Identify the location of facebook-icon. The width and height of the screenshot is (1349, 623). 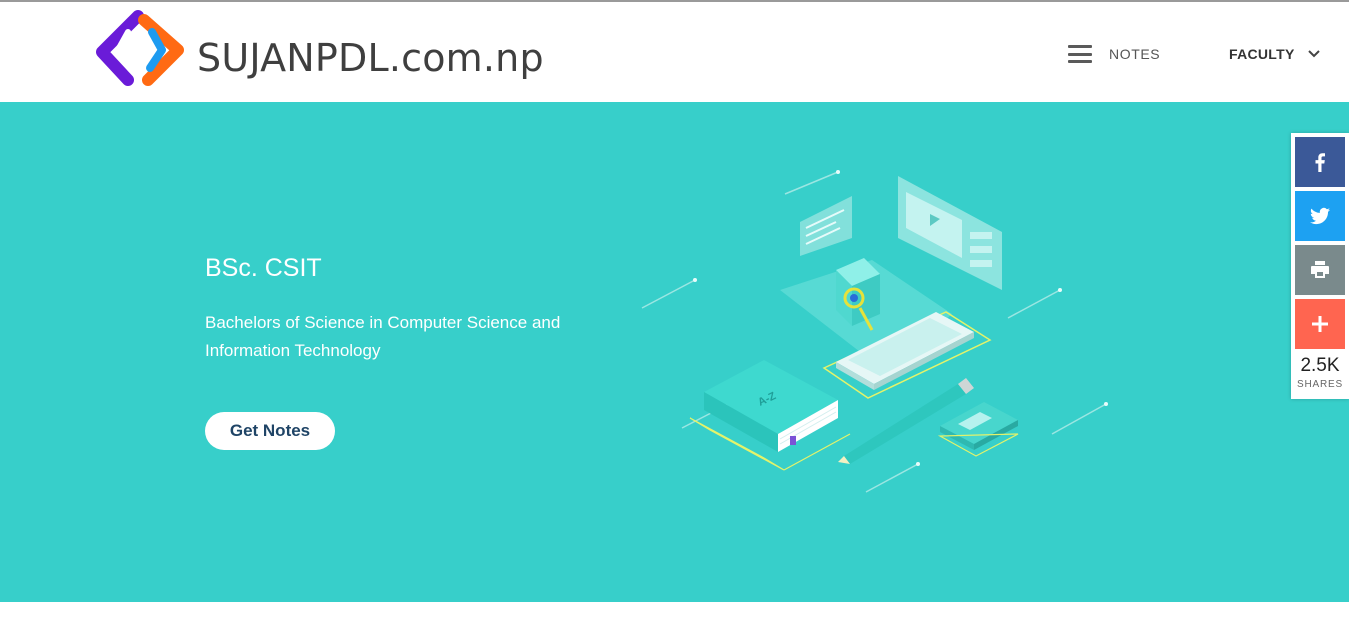
(1320, 162).